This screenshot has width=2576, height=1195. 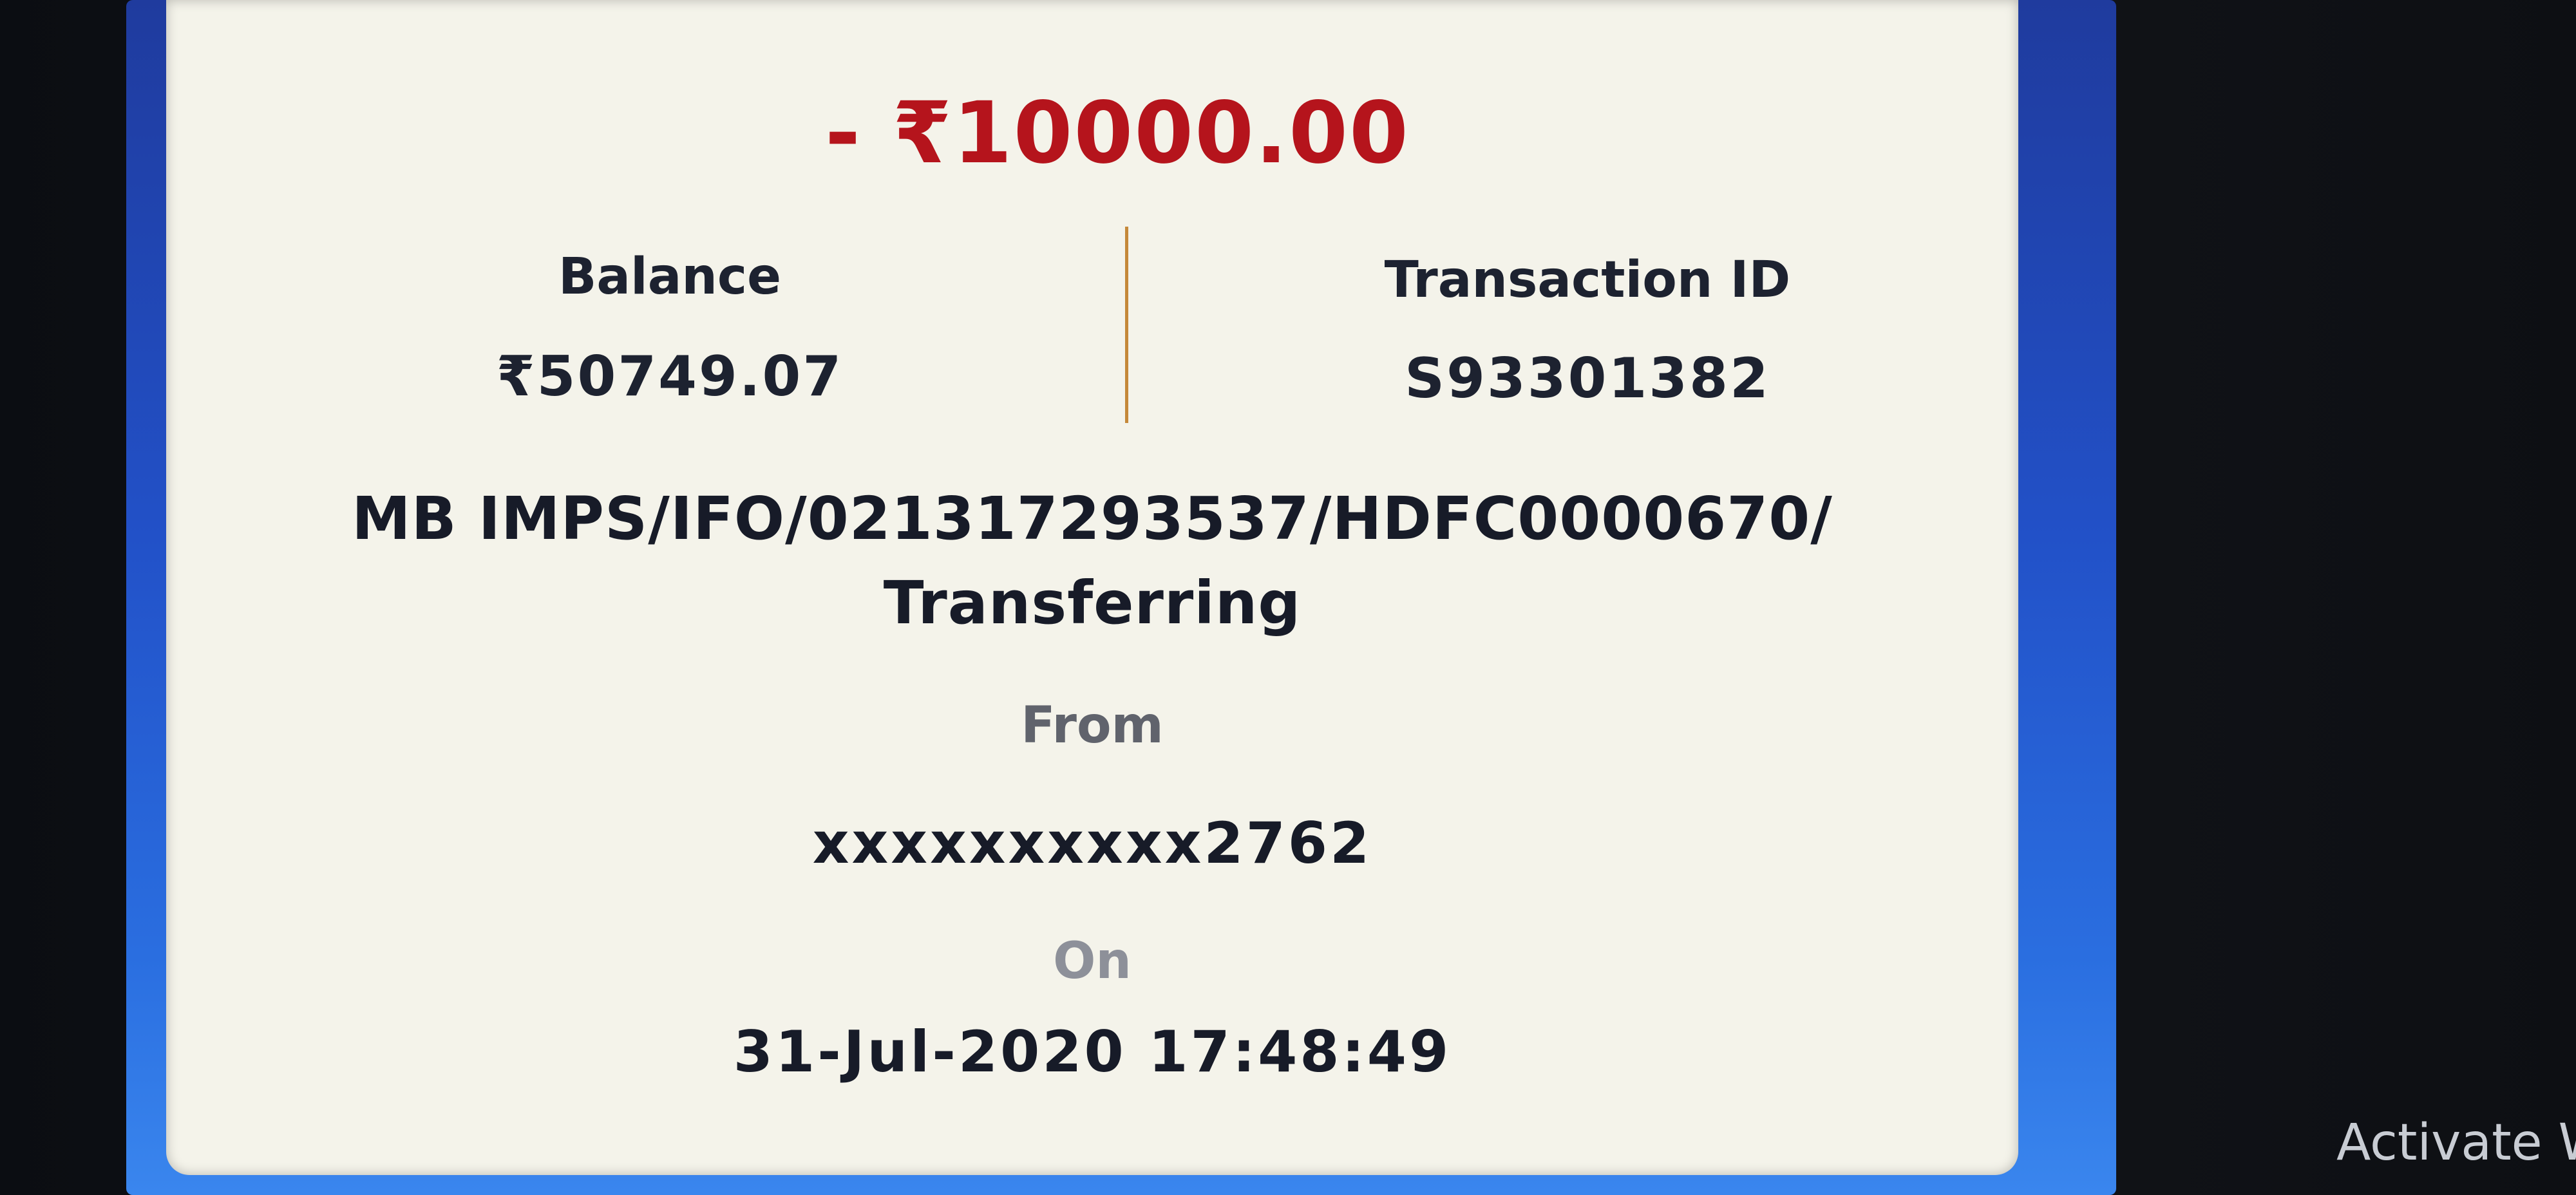 What do you see at coordinates (1126, 325) in the screenshot?
I see `column-divider` at bounding box center [1126, 325].